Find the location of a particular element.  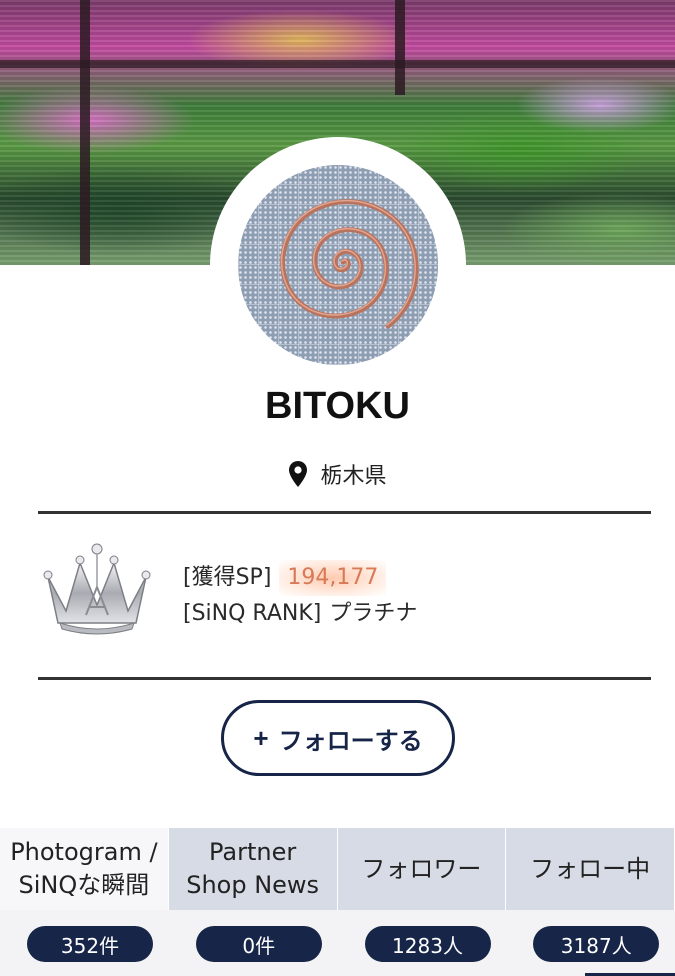

sp-label: [獲得SP] is located at coordinates (227, 577).